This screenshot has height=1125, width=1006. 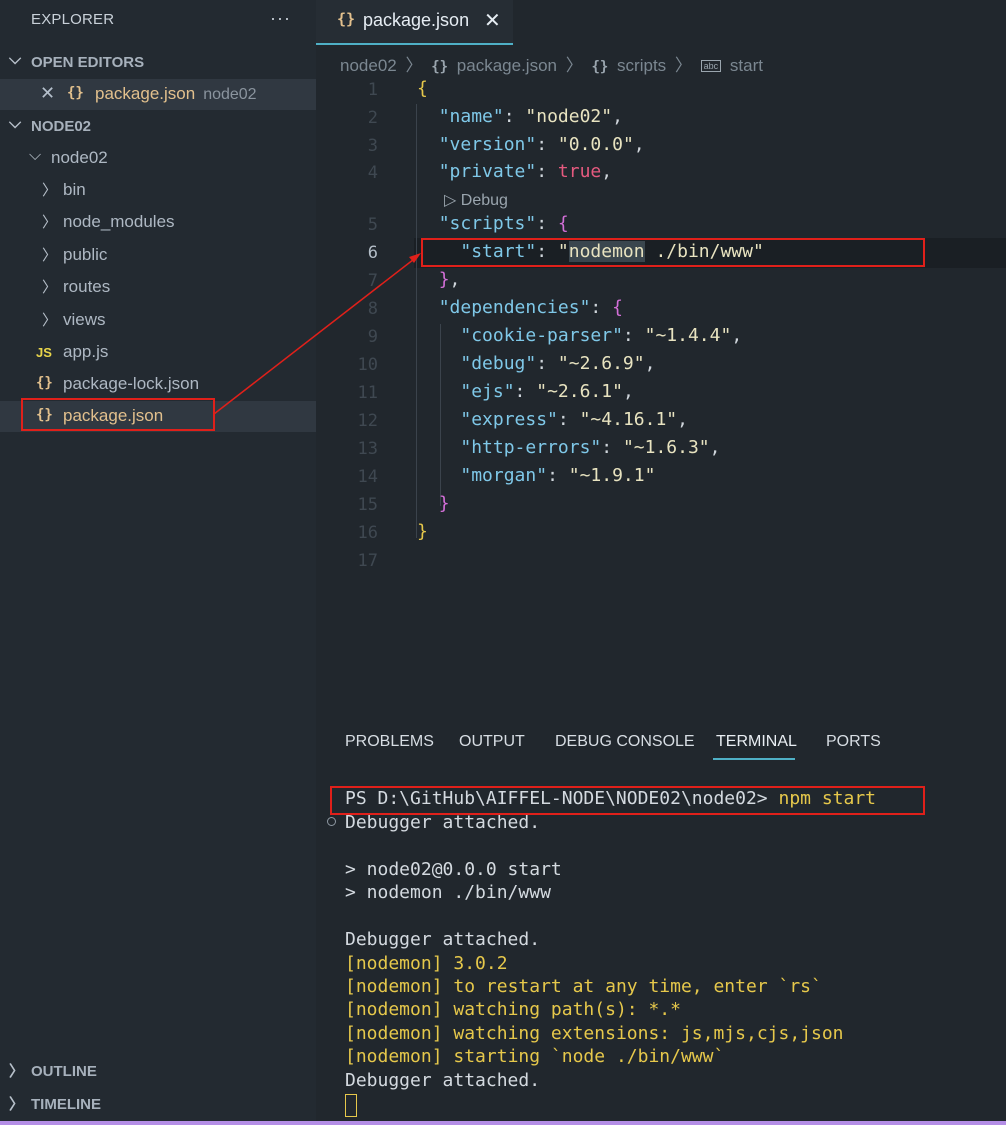 I want to click on tab-terminal: TERMINAL, so click(x=756, y=742).